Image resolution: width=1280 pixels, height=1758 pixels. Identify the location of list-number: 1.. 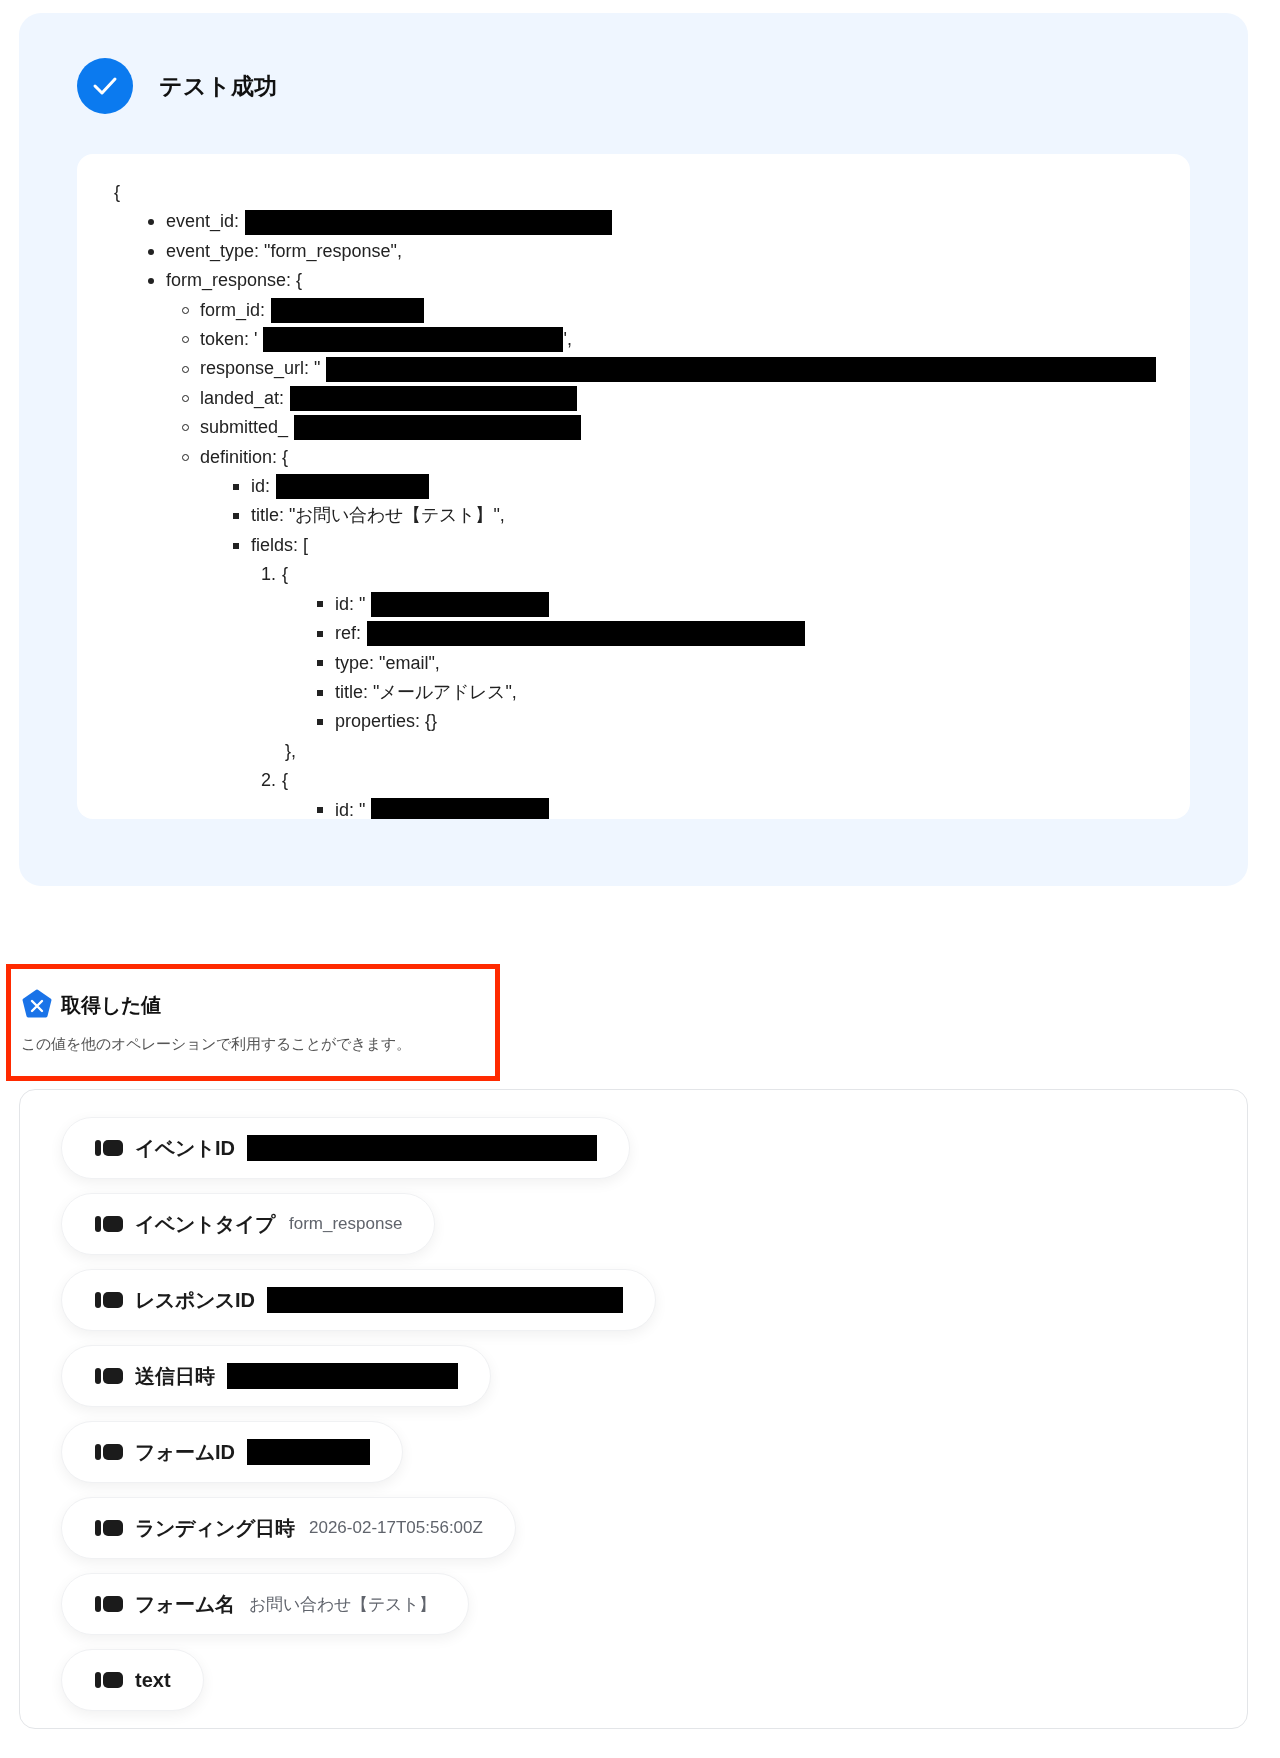
(268, 575).